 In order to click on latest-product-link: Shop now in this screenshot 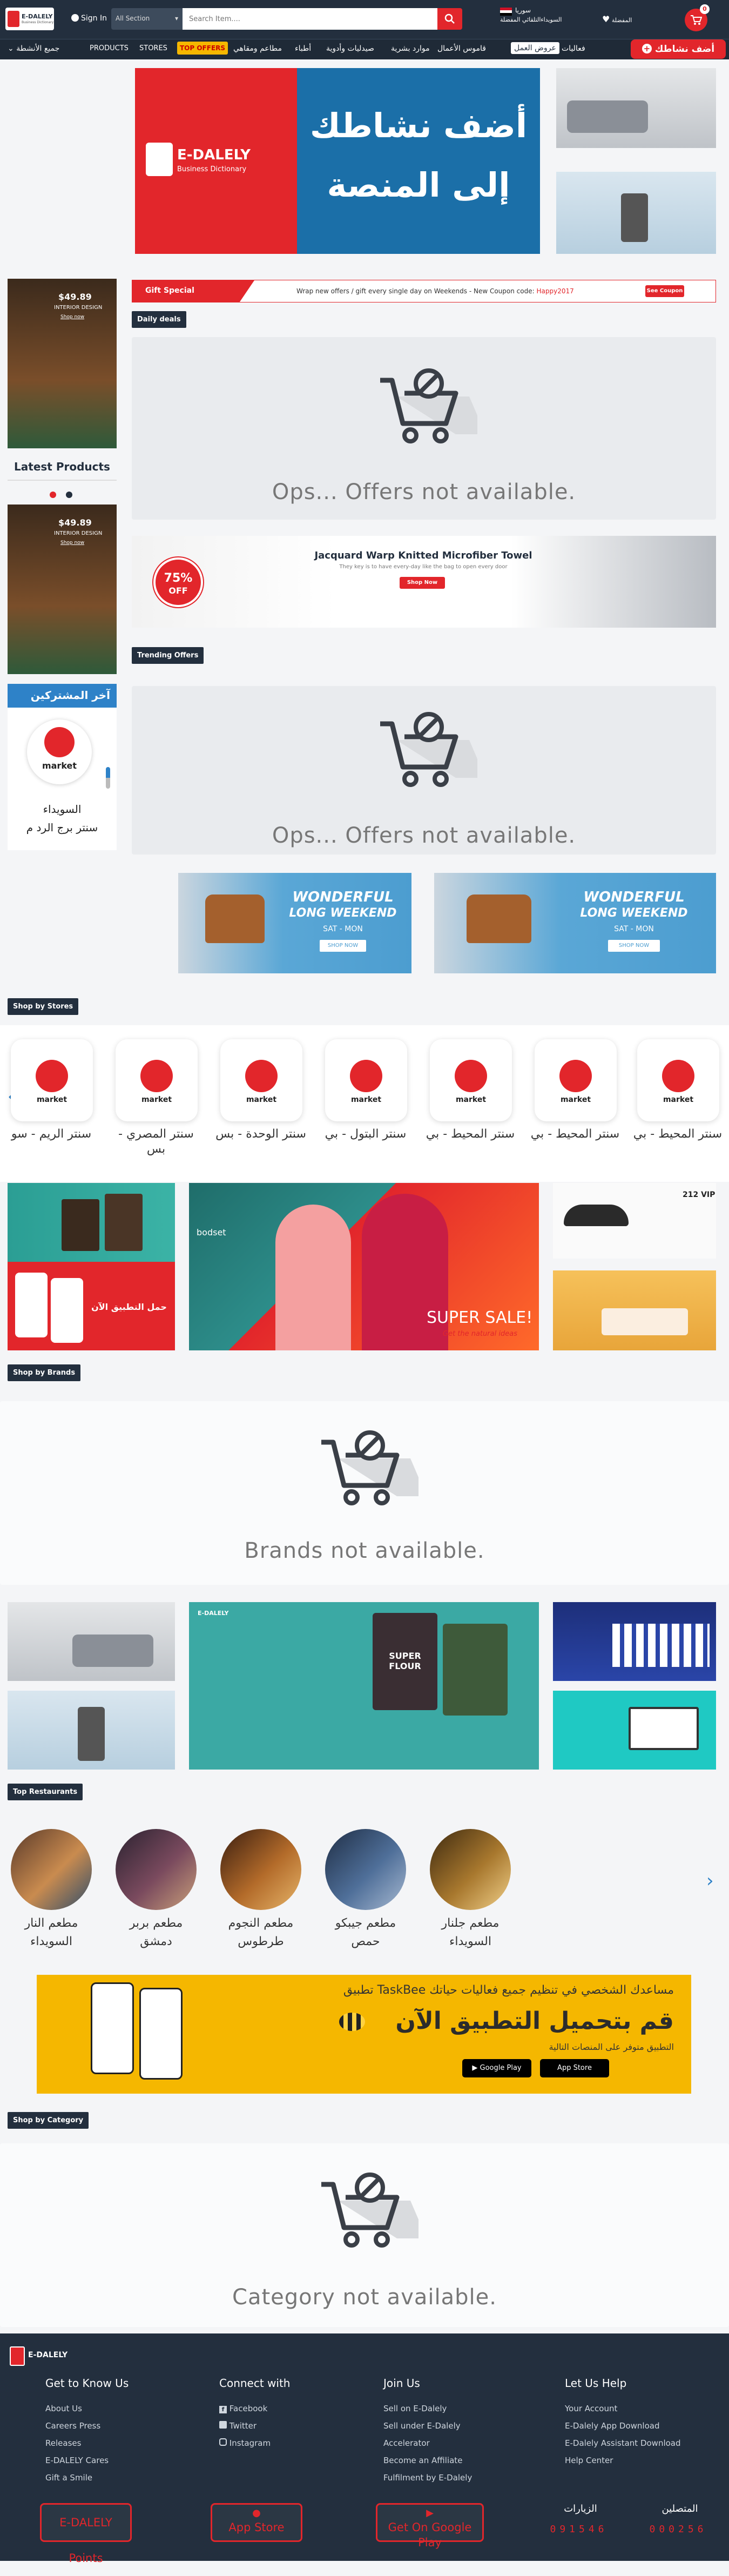, I will do `click(72, 543)`.